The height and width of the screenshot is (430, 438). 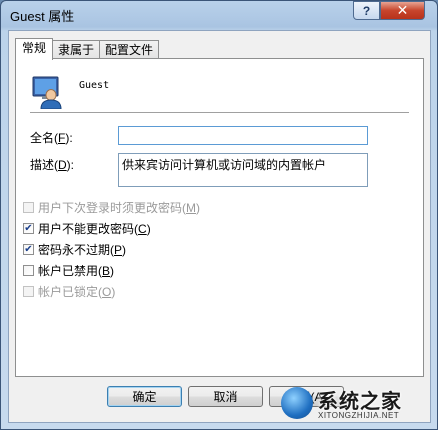 What do you see at coordinates (94, 85) in the screenshot?
I see `user-name: Guest` at bounding box center [94, 85].